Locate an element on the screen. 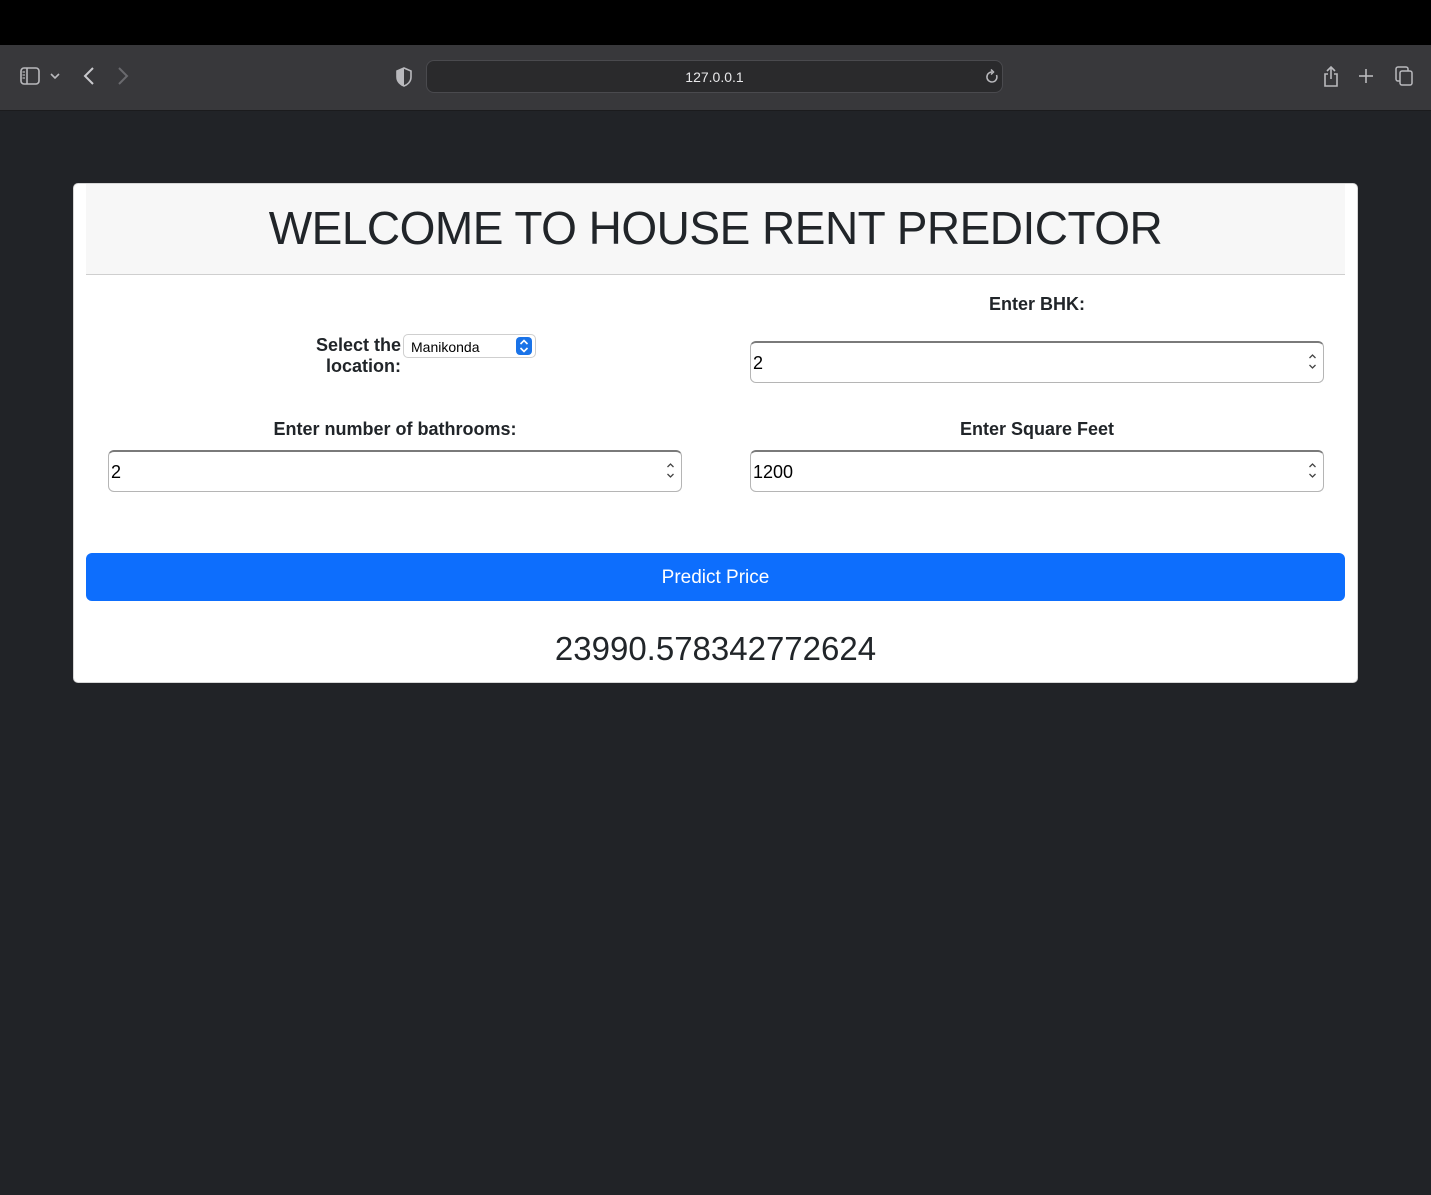  tabs-overview-icon is located at coordinates (1404, 76).